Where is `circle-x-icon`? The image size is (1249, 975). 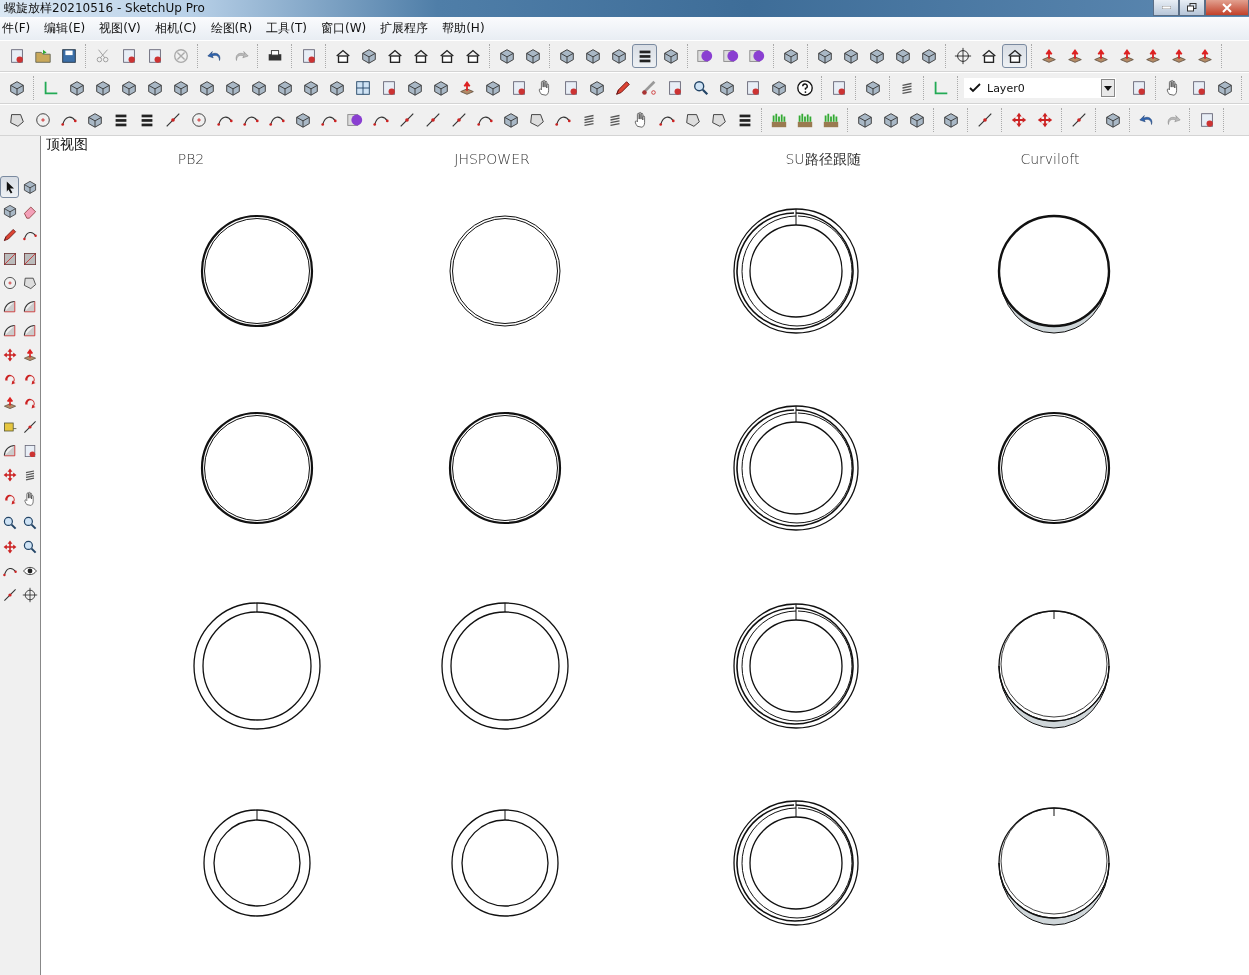
circle-x-icon is located at coordinates (180, 56).